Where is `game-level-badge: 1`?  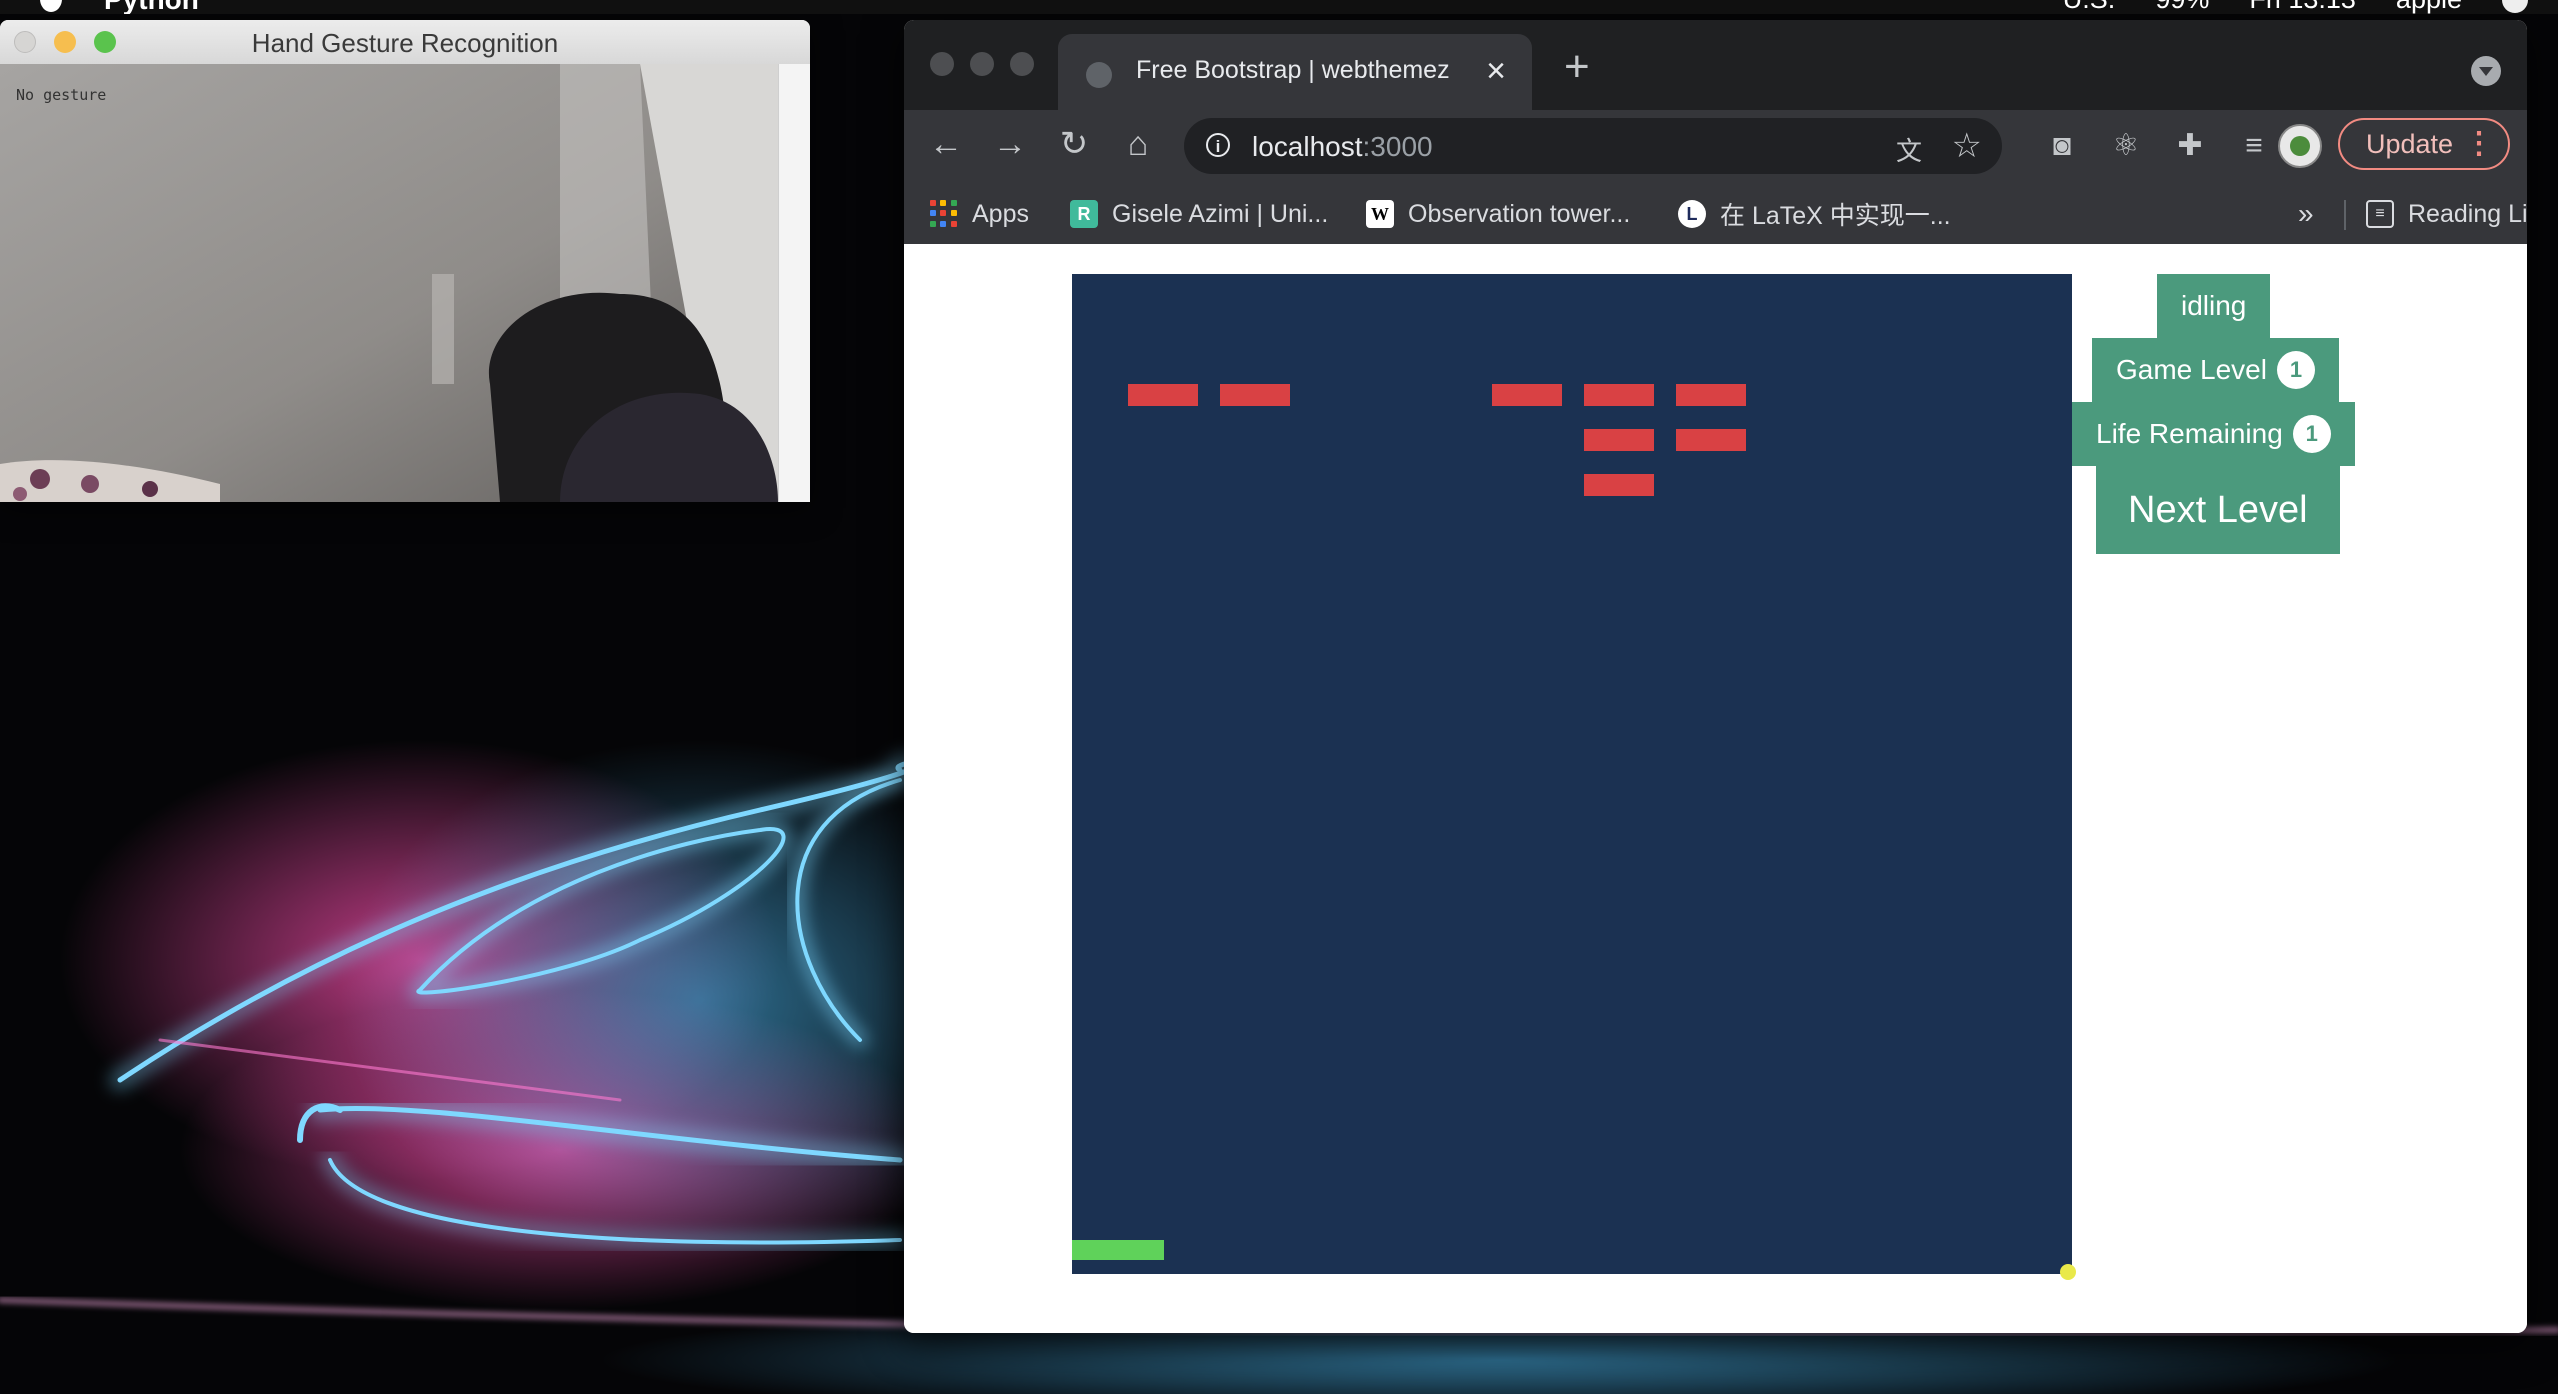
game-level-badge: 1 is located at coordinates (2295, 370).